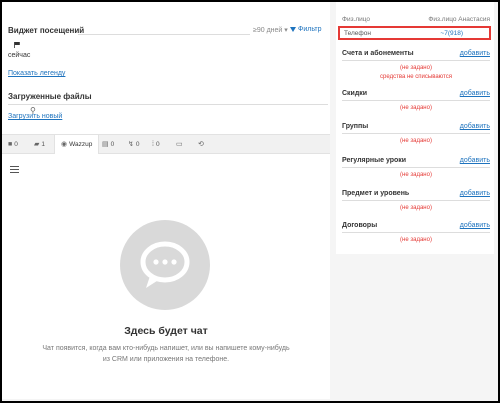  I want to click on tab-wazzup: ◉ Wazzup, so click(77, 144).